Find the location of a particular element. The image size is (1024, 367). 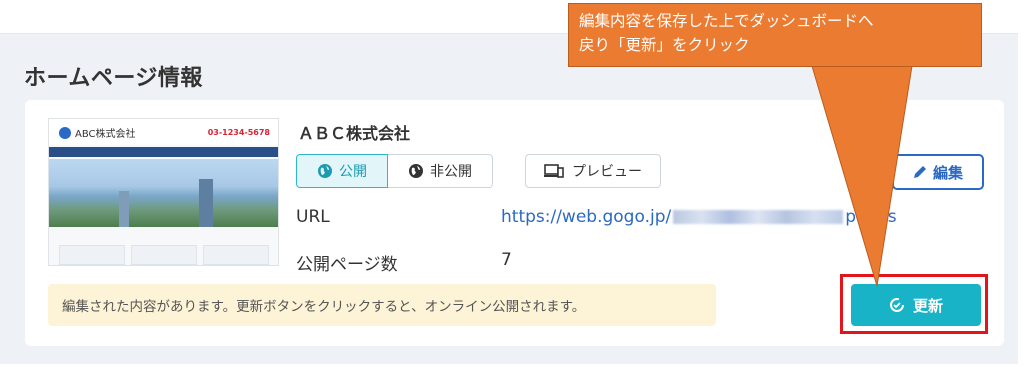

callout-line-1: 編集内容を保存した上でダッシュボードへ is located at coordinates (726, 21).